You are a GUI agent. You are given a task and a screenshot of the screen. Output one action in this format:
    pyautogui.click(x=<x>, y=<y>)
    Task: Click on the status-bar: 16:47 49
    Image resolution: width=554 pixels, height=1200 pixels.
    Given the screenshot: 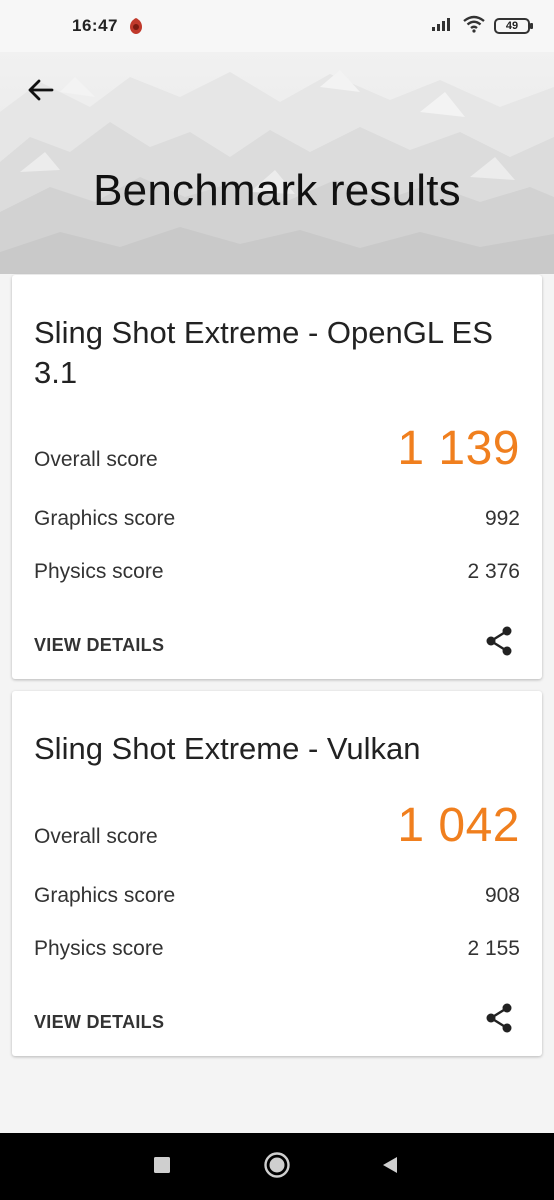 What is the action you would take?
    pyautogui.click(x=277, y=26)
    